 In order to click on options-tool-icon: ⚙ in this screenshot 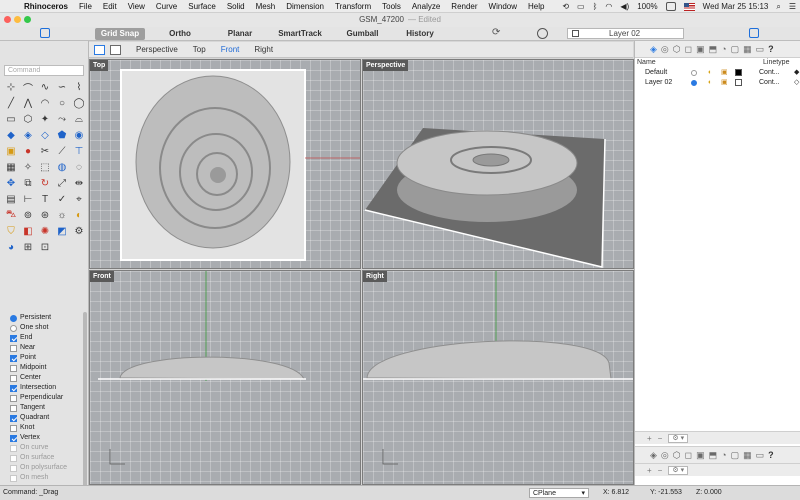, I will do `click(79, 231)`.